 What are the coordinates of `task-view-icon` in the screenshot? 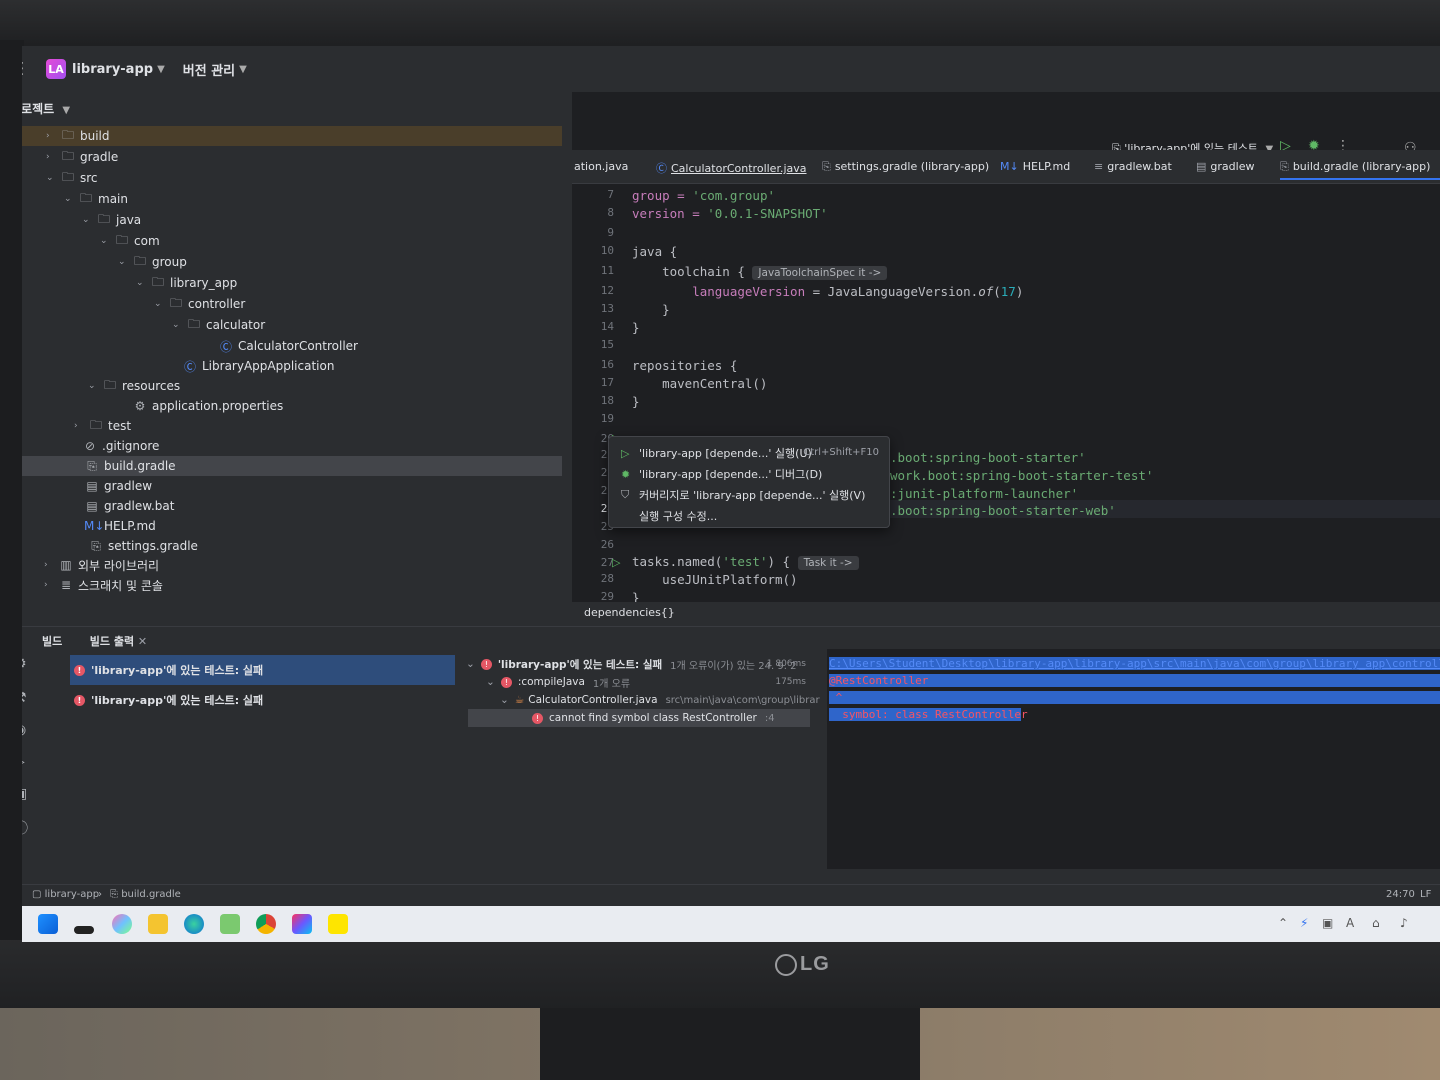 It's located at (84, 930).